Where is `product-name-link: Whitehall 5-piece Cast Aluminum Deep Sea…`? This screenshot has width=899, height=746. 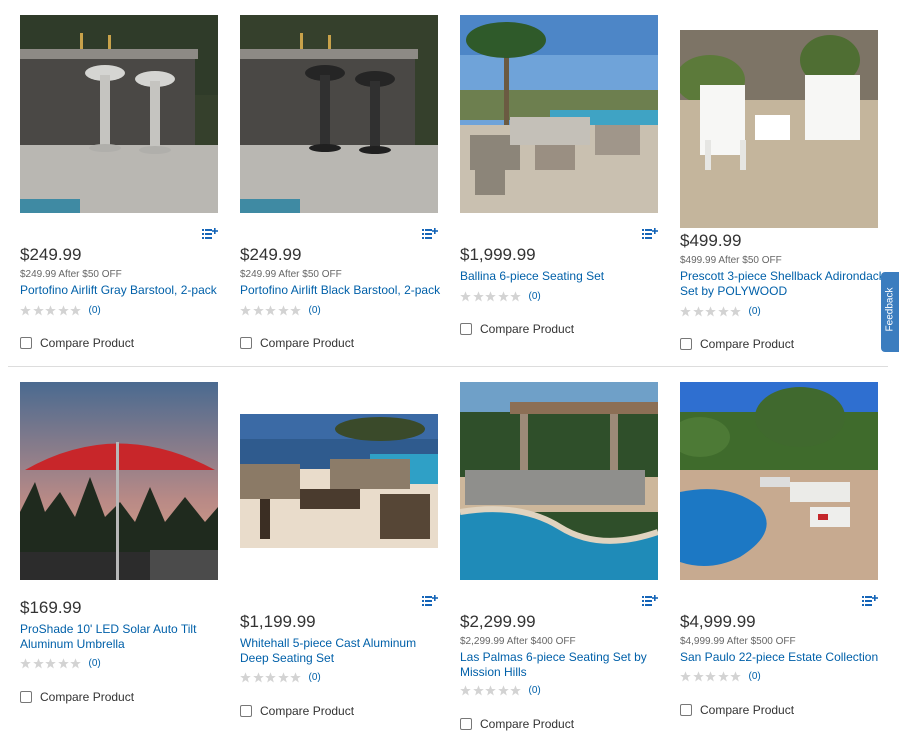 product-name-link: Whitehall 5-piece Cast Aluminum Deep Sea… is located at coordinates (342, 650).